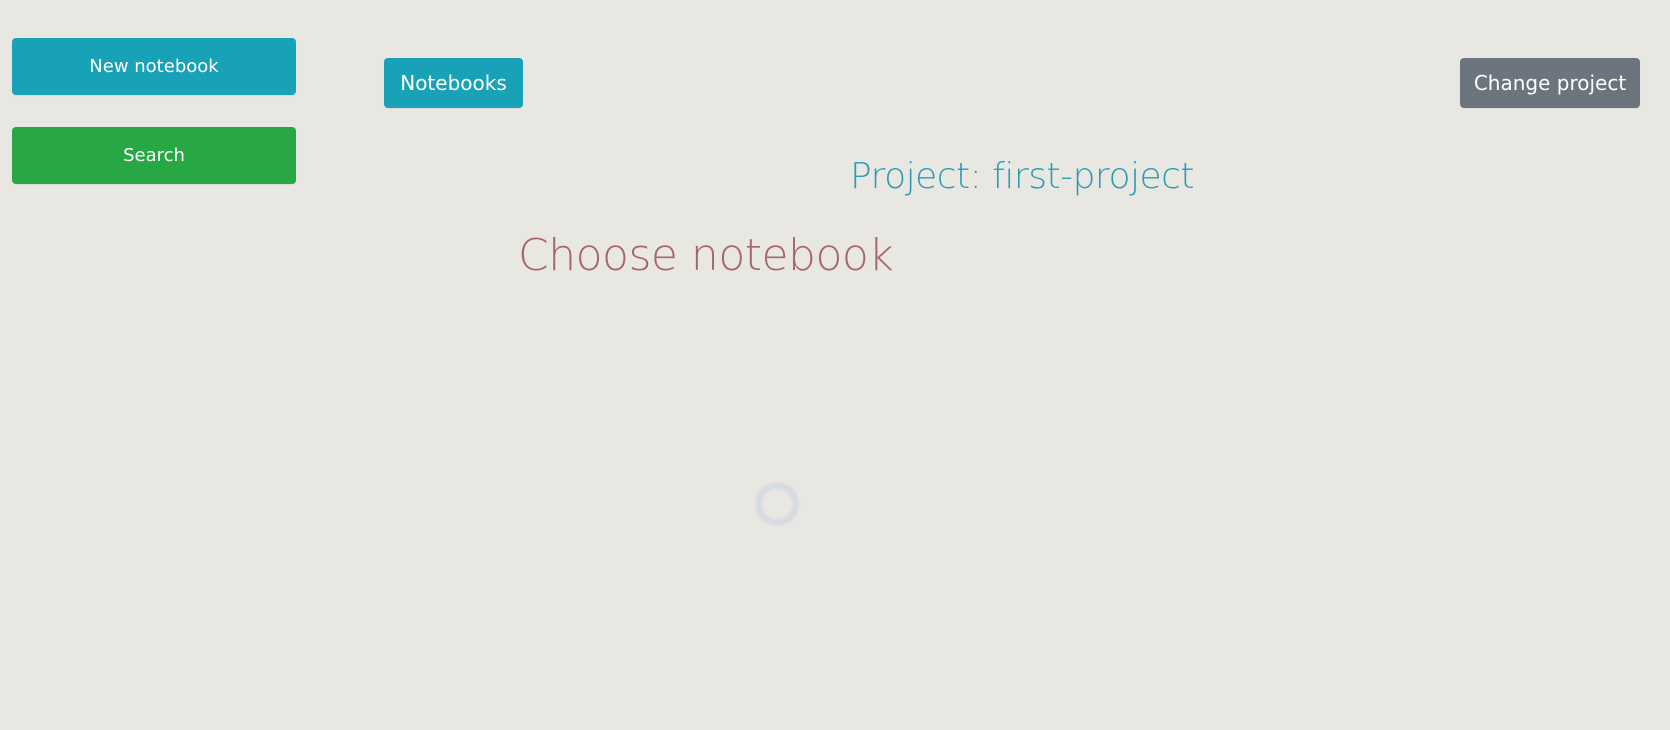 This screenshot has width=1670, height=730. What do you see at coordinates (706, 255) in the screenshot?
I see `page-title: Choose notebook` at bounding box center [706, 255].